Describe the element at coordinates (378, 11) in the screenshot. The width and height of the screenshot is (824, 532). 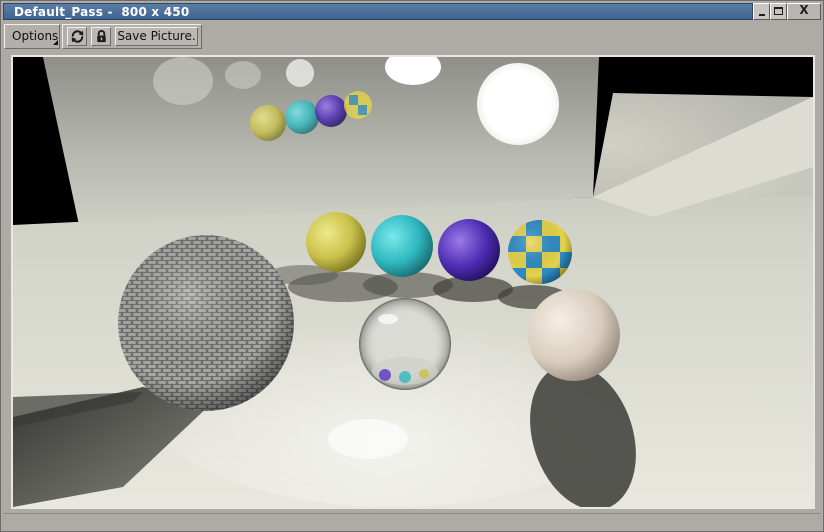
I see `title-bar: Default_Pass - 800 x 450` at that location.